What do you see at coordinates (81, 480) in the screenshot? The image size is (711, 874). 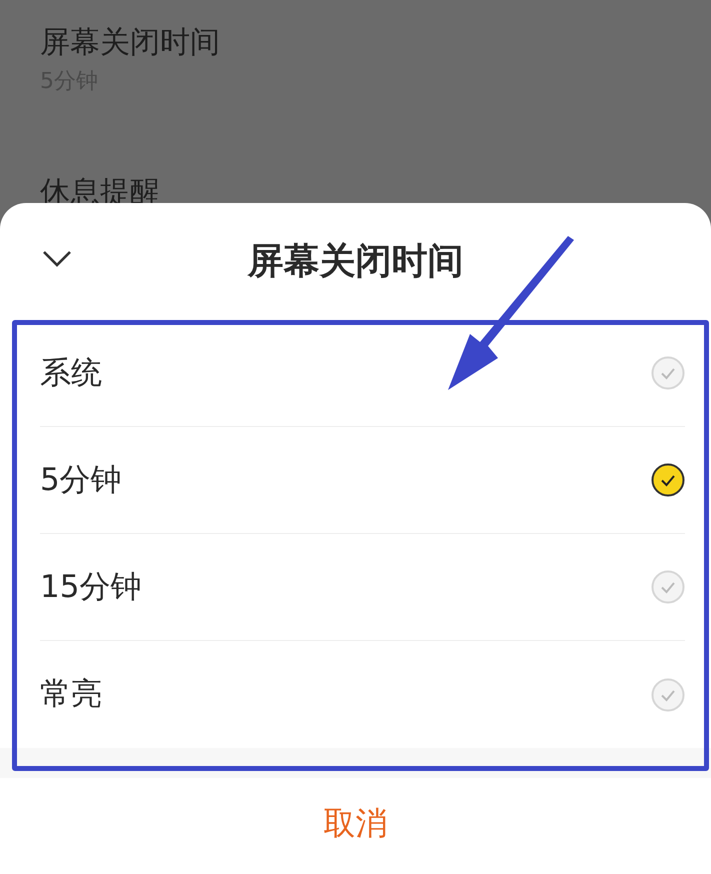 I see `option-label: 5分钟` at bounding box center [81, 480].